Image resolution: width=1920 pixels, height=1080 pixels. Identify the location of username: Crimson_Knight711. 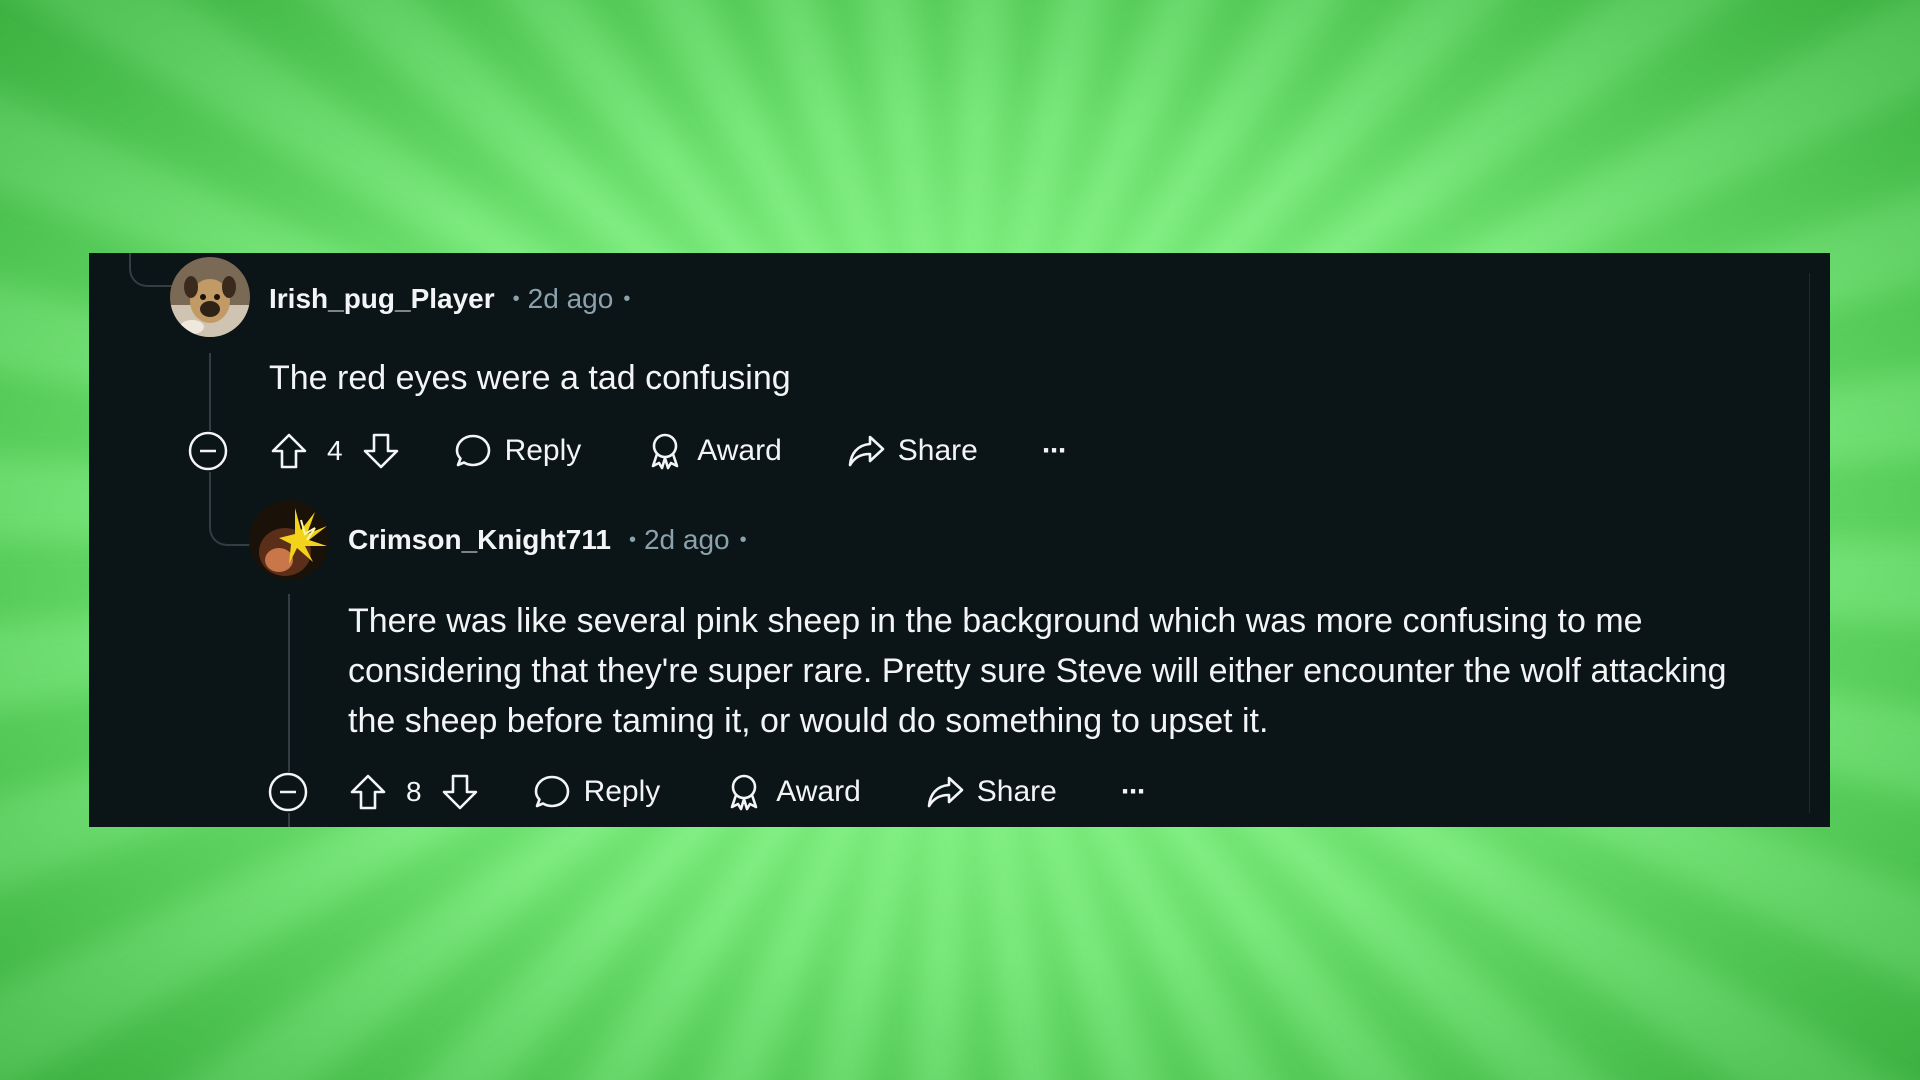
(479, 540).